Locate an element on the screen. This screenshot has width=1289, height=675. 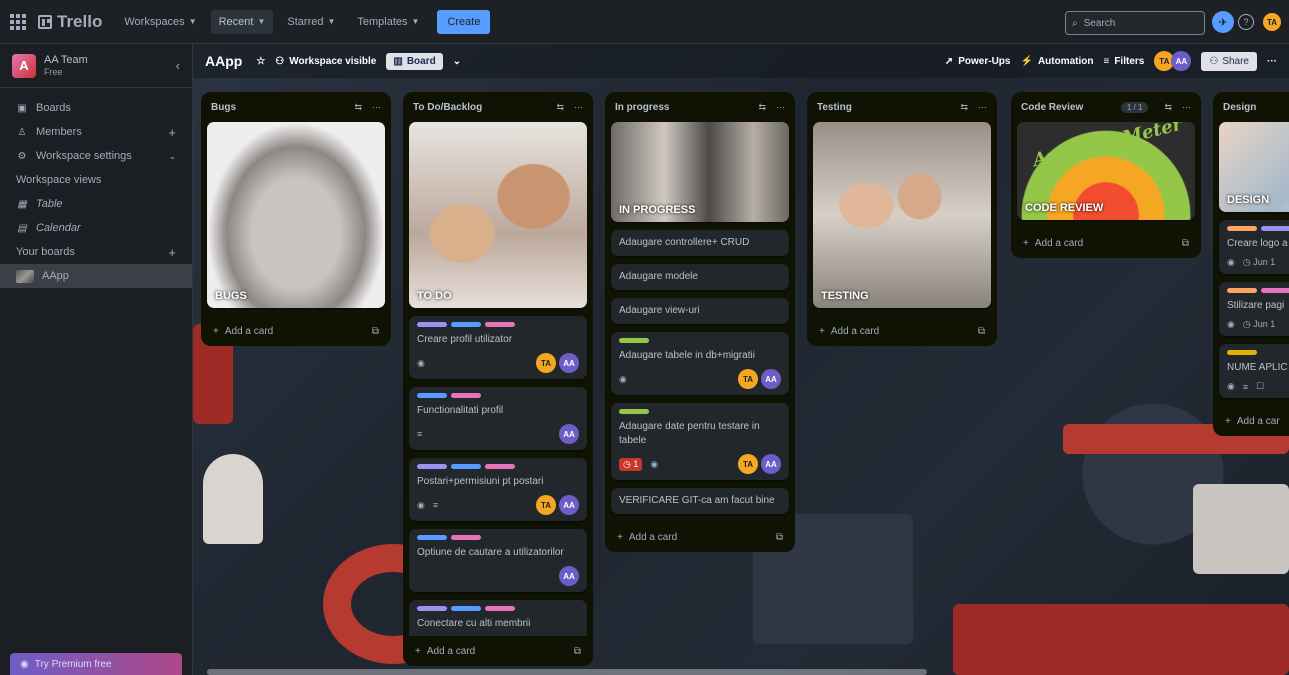
list-card: VERIFICARE GIT-ca am facut bine is located at coordinates (700, 501).